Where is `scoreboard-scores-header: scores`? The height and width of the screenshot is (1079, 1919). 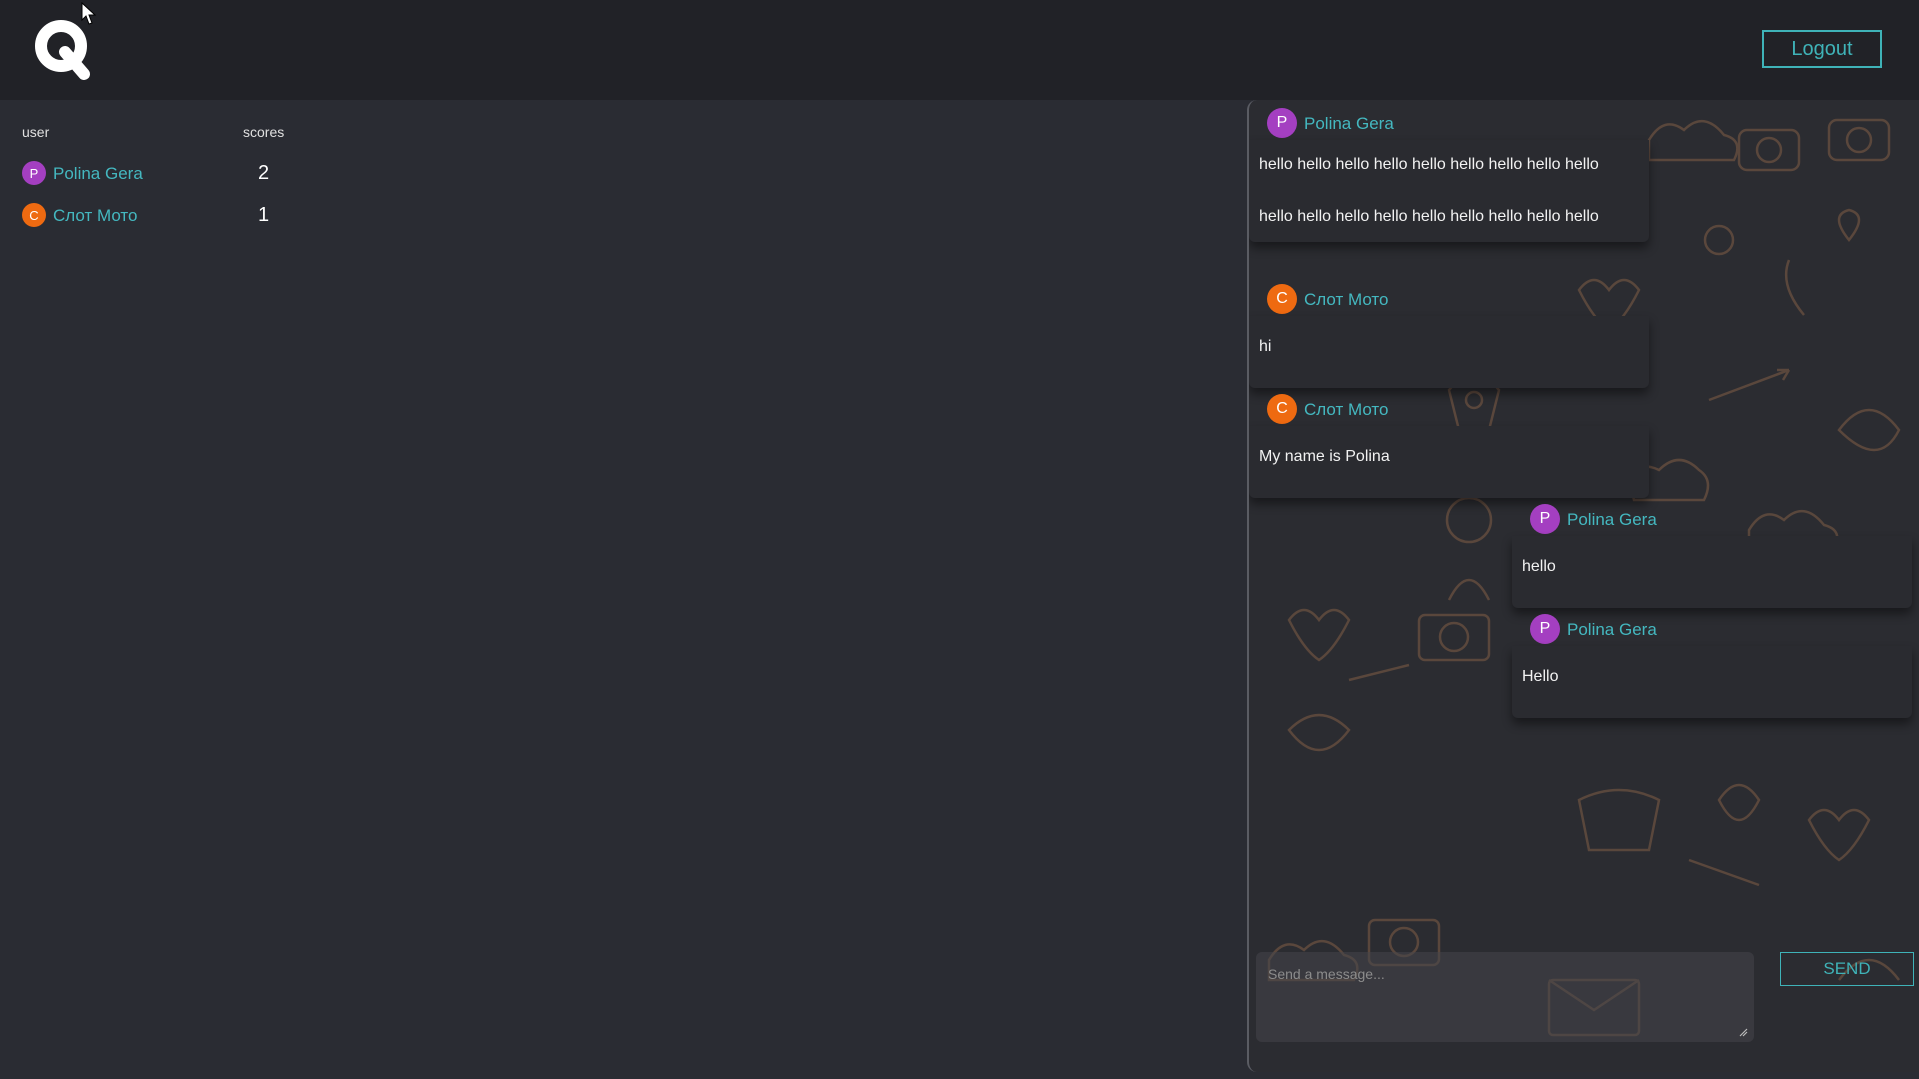
scoreboard-scores-header: scores is located at coordinates (264, 132).